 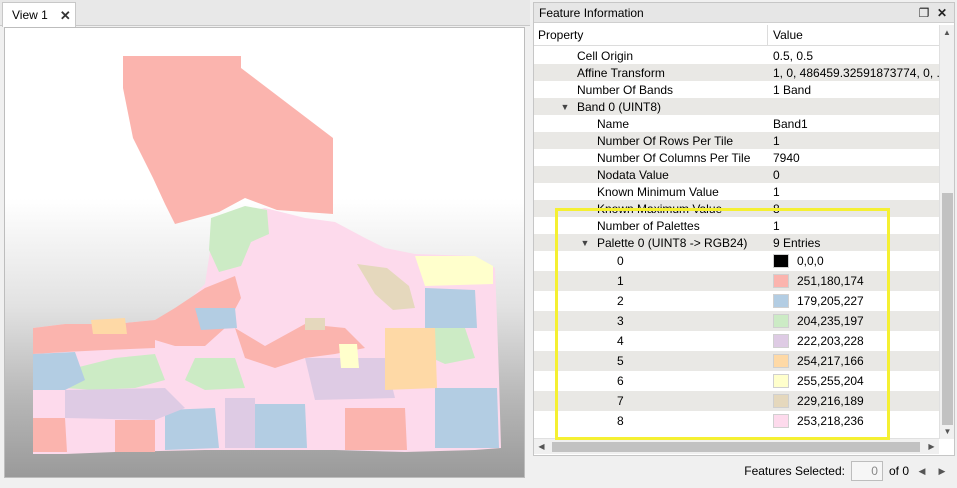 I want to click on row-label: Cell Origin, so click(x=605, y=55).